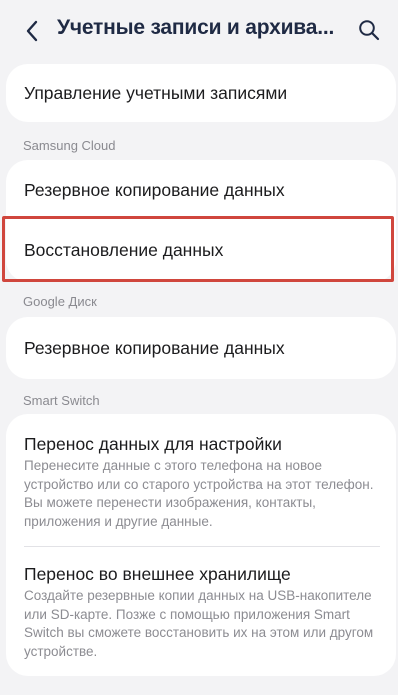 This screenshot has height=695, width=398. I want to click on account-management-card: Управление учетными записями, so click(201, 93).